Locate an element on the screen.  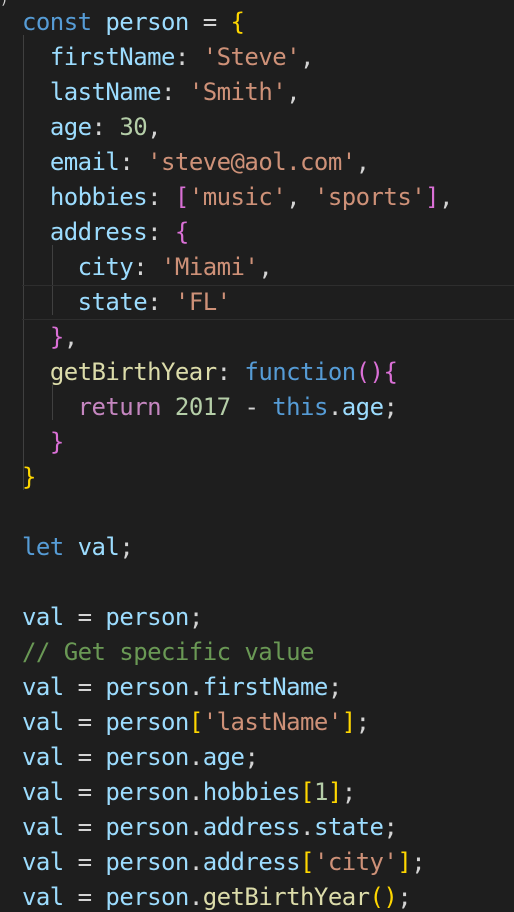
code-line-26: val = person.getBirthYear(); is located at coordinates (217, 896).